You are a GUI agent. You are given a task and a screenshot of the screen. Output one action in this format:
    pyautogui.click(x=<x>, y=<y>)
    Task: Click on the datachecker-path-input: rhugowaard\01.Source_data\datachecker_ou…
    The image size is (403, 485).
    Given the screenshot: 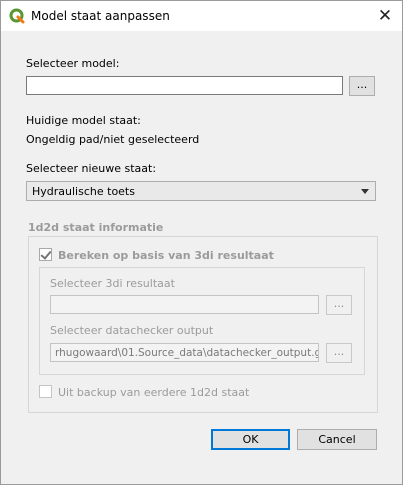 What is the action you would take?
    pyautogui.click(x=184, y=352)
    